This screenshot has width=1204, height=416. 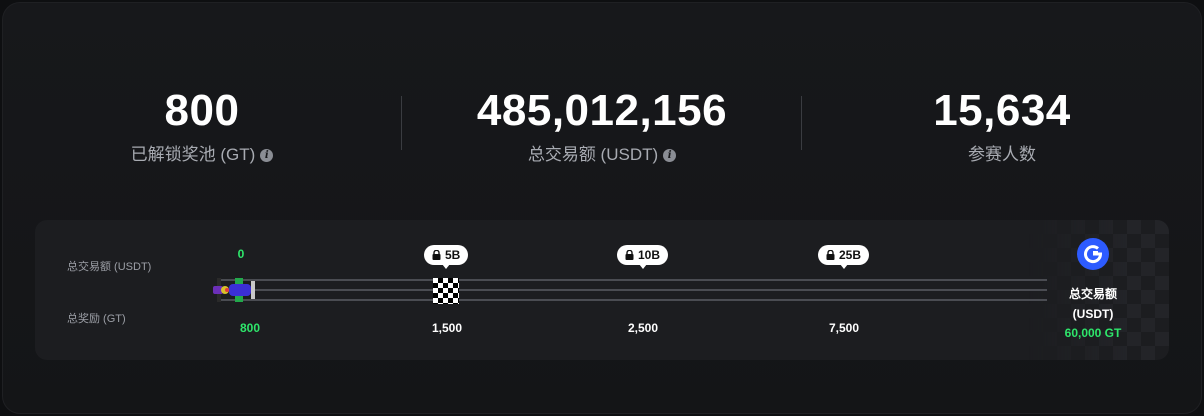 What do you see at coordinates (202, 110) in the screenshot?
I see `stat-value: 800` at bounding box center [202, 110].